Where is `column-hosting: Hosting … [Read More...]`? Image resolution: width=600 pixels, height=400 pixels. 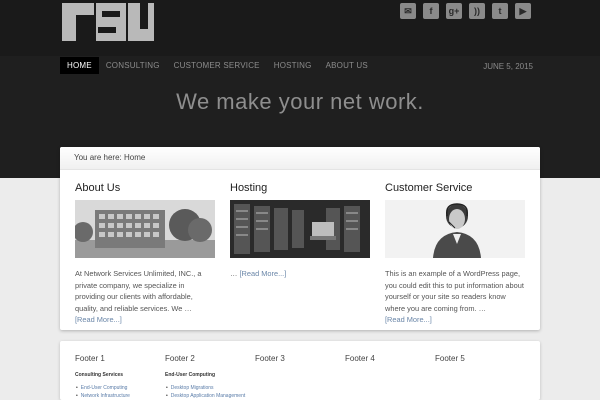 column-hosting: Hosting … [Read More...] is located at coordinates (300, 231).